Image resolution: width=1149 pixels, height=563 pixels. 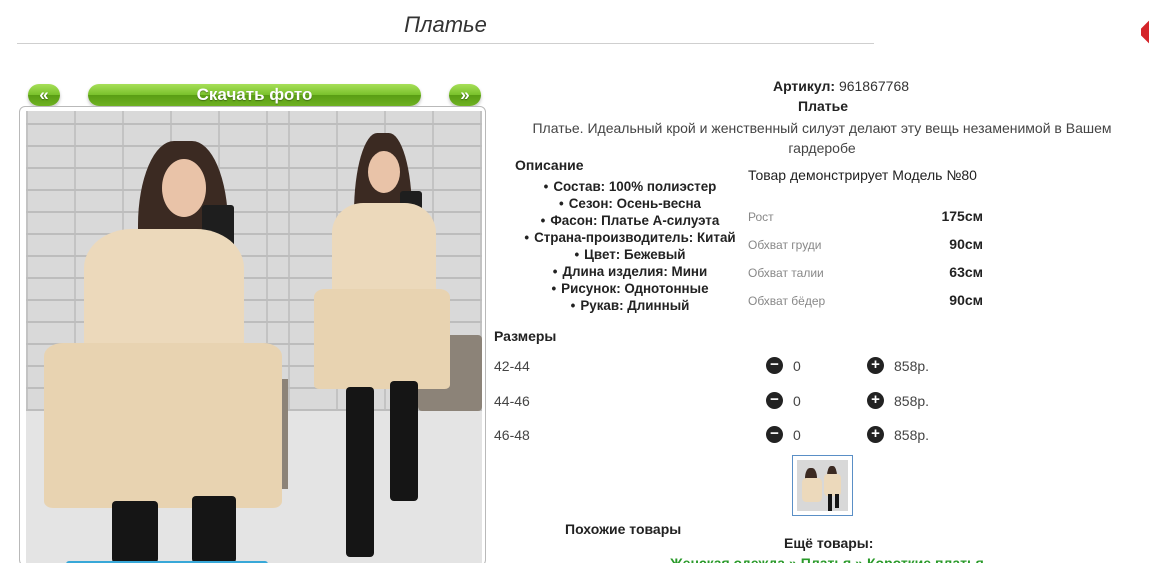 I want to click on measurement-value: 63см, so click(x=966, y=272).